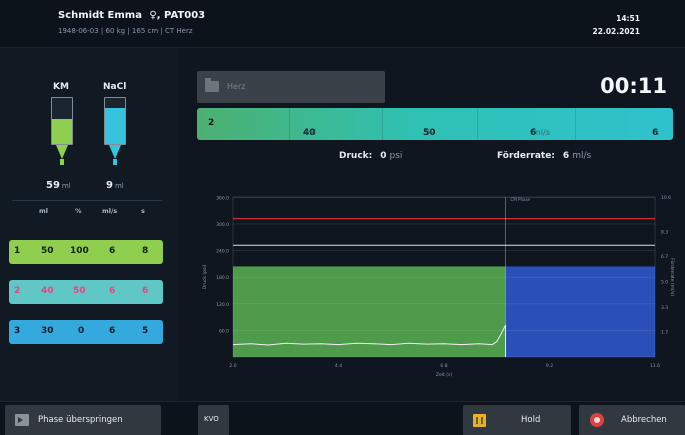  What do you see at coordinates (17, 251) in the screenshot?
I see `phase-number: 1` at bounding box center [17, 251].